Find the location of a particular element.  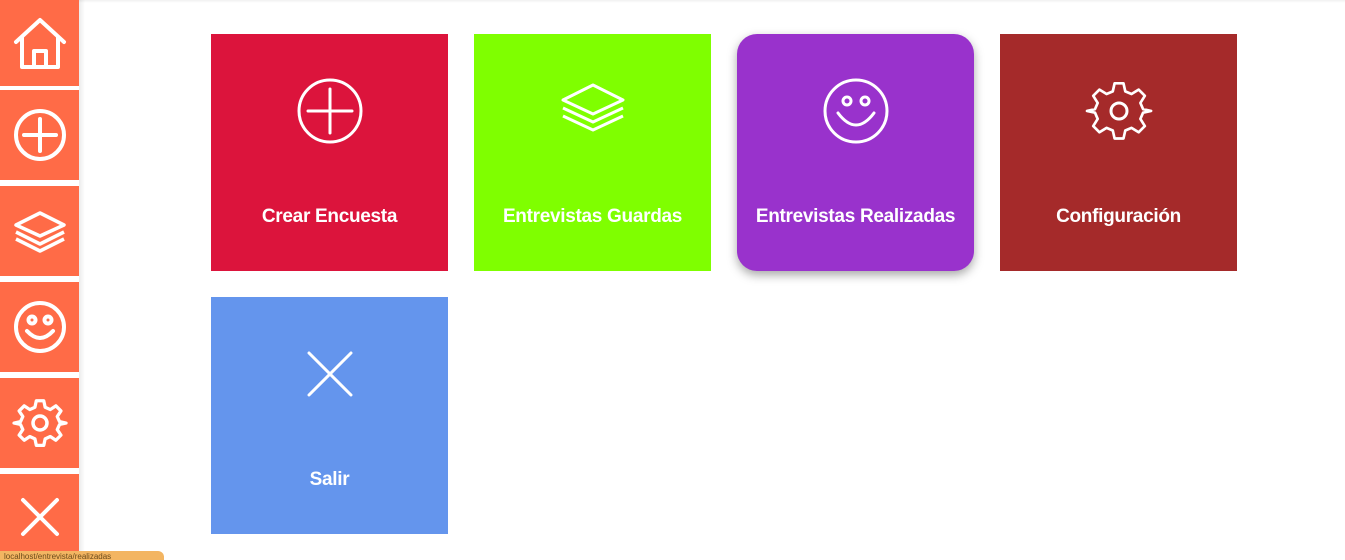

tile-label: Configuración is located at coordinates (1118, 216).